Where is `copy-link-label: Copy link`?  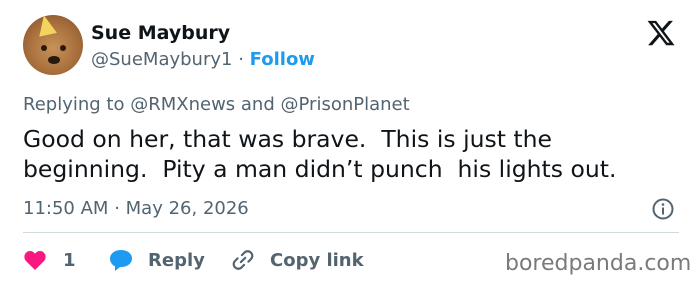 copy-link-label: Copy link is located at coordinates (317, 260).